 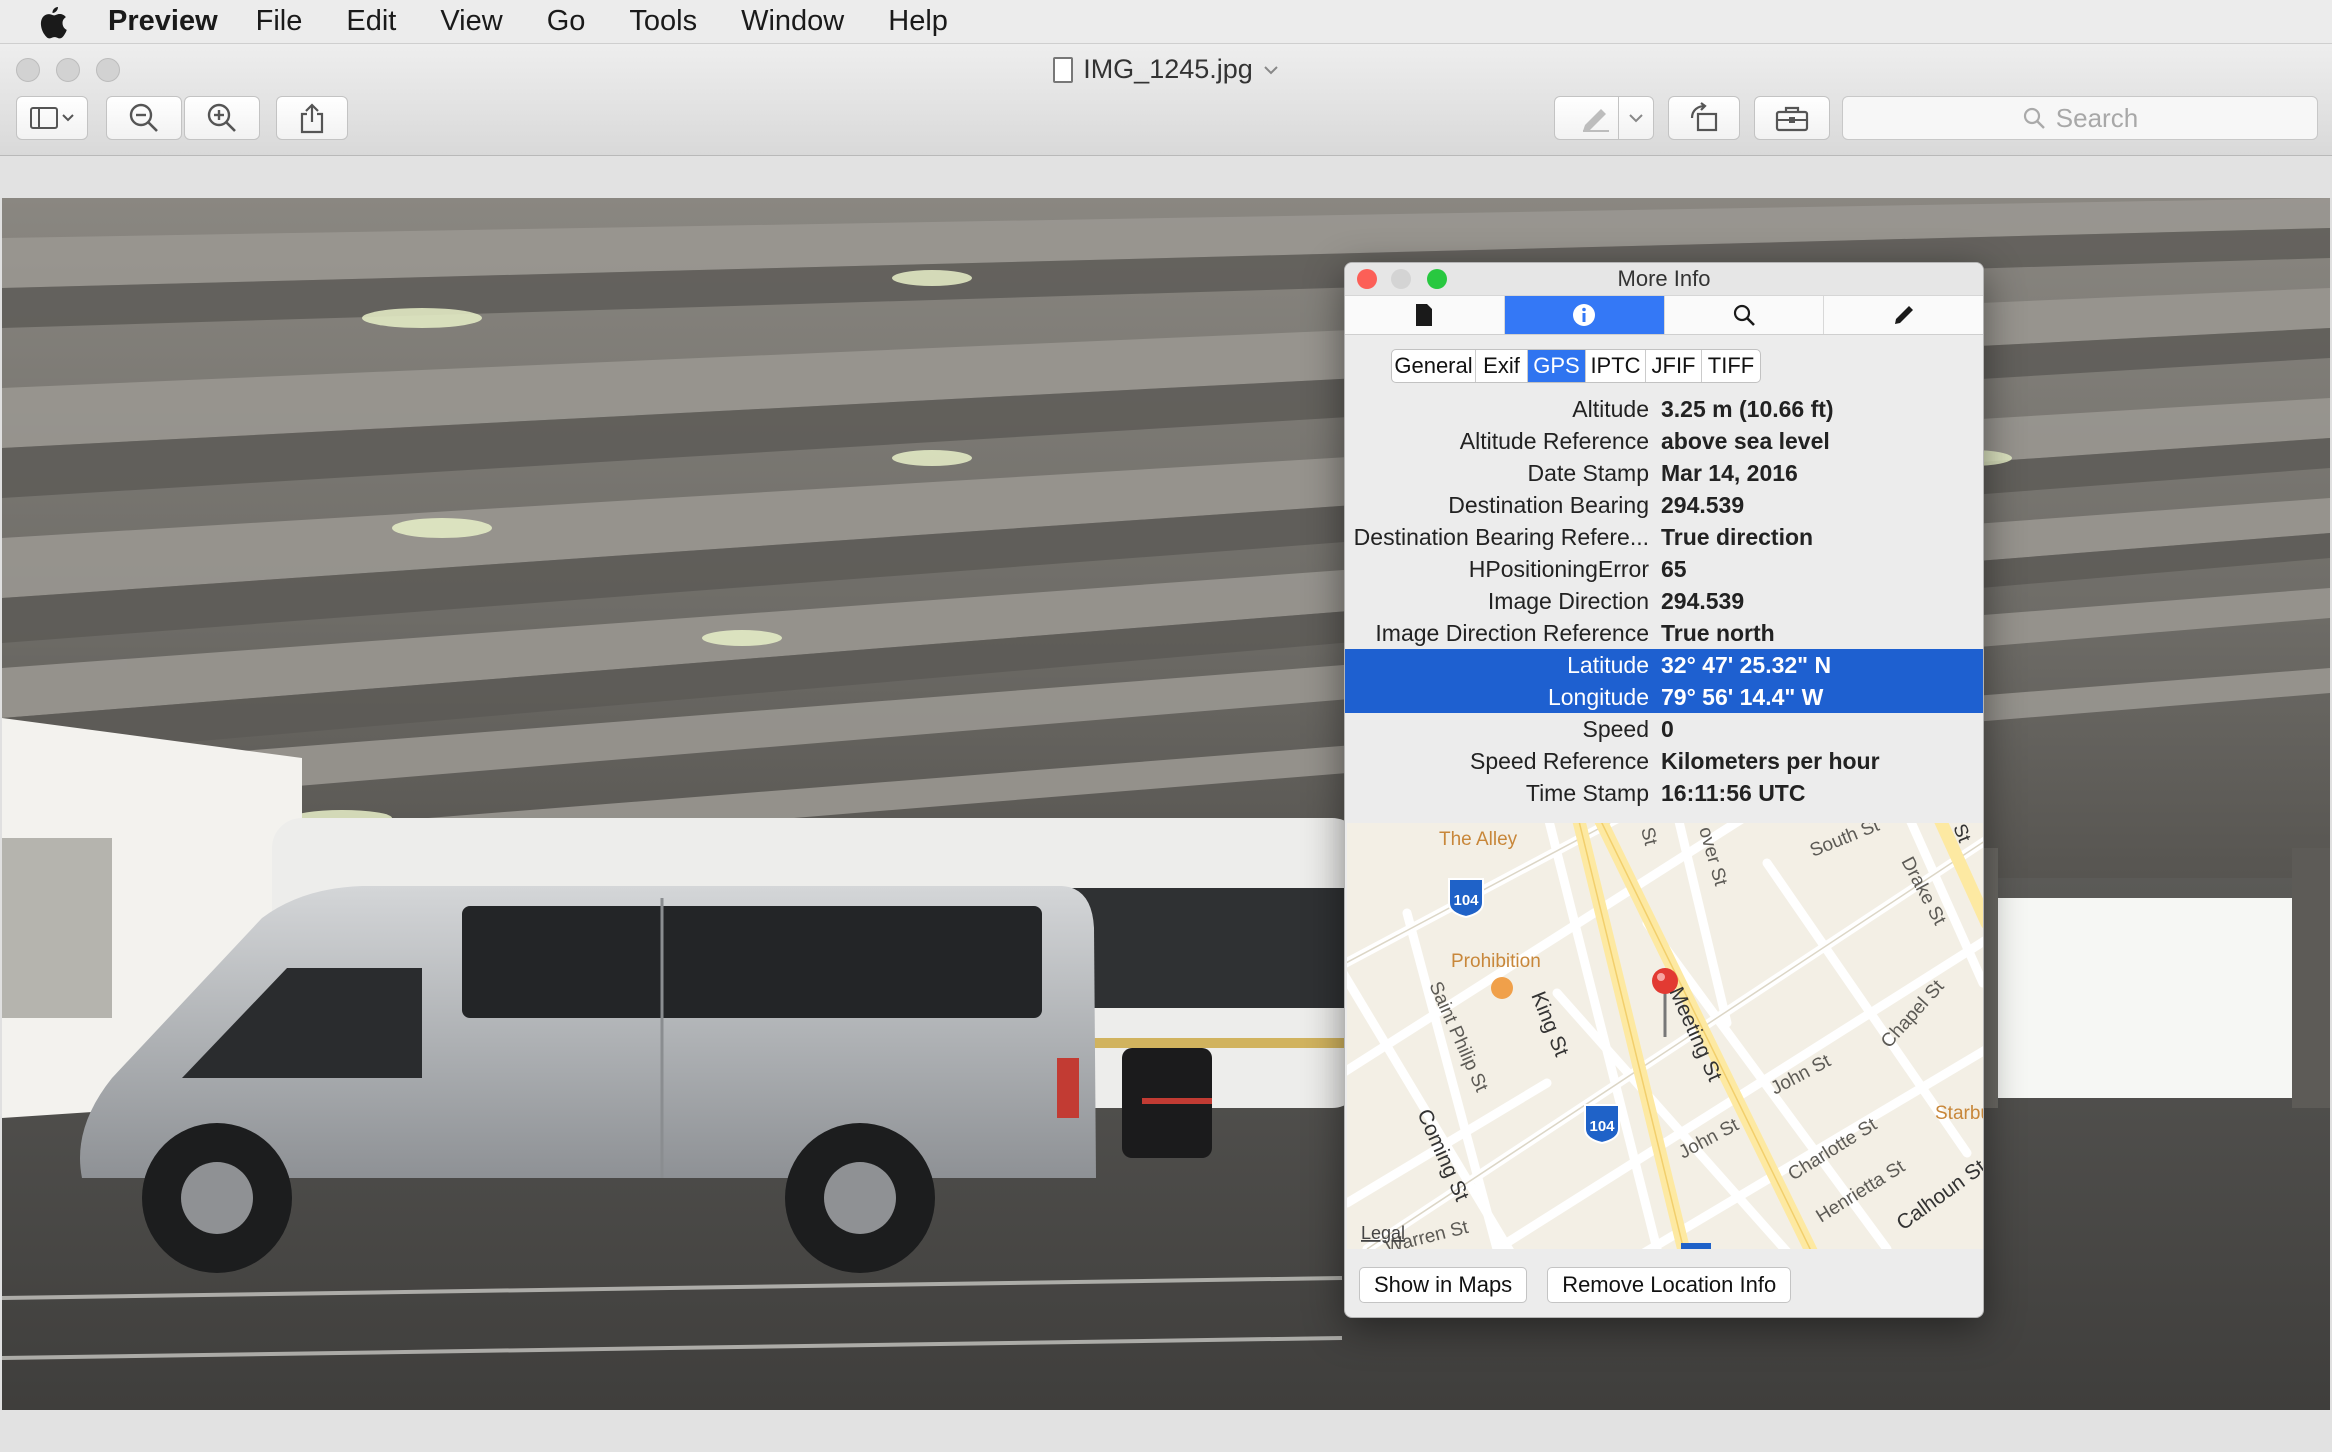 I want to click on segment-general: General, so click(x=1434, y=366).